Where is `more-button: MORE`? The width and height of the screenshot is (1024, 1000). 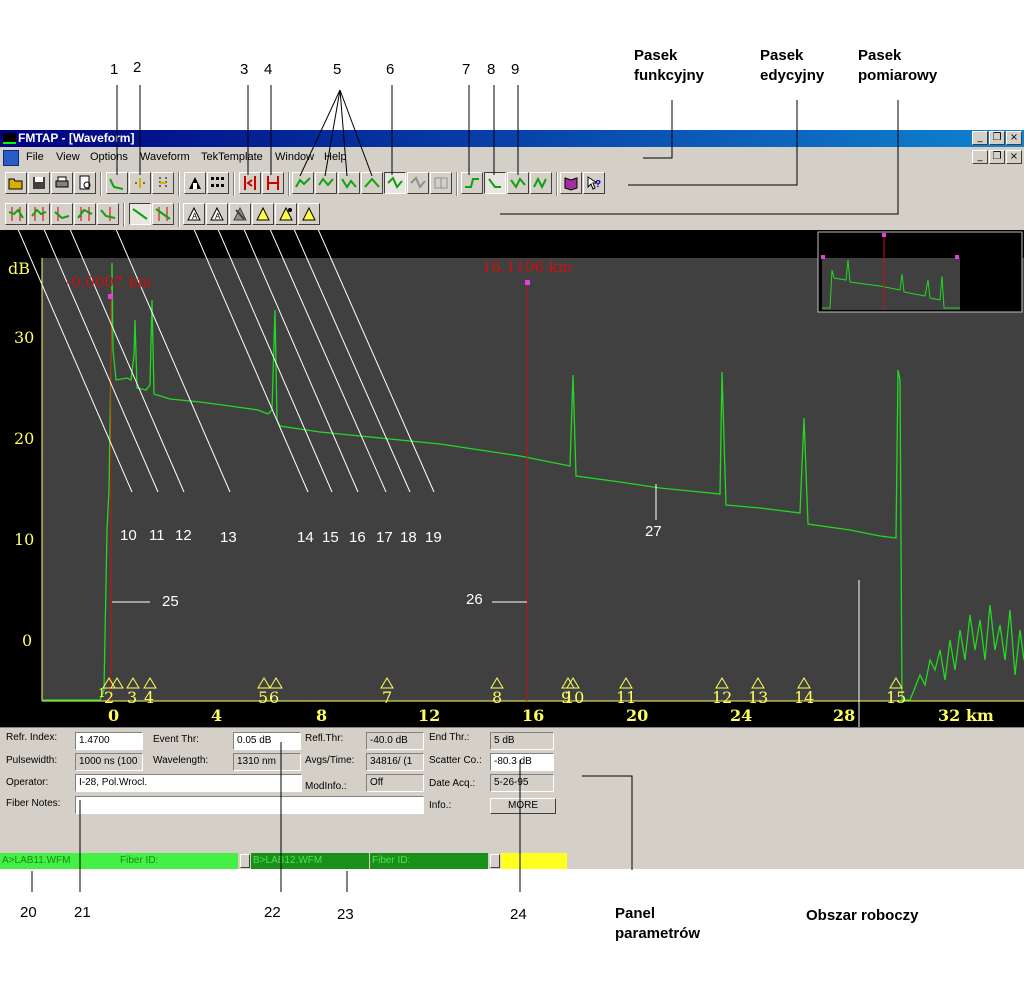 more-button: MORE is located at coordinates (523, 806).